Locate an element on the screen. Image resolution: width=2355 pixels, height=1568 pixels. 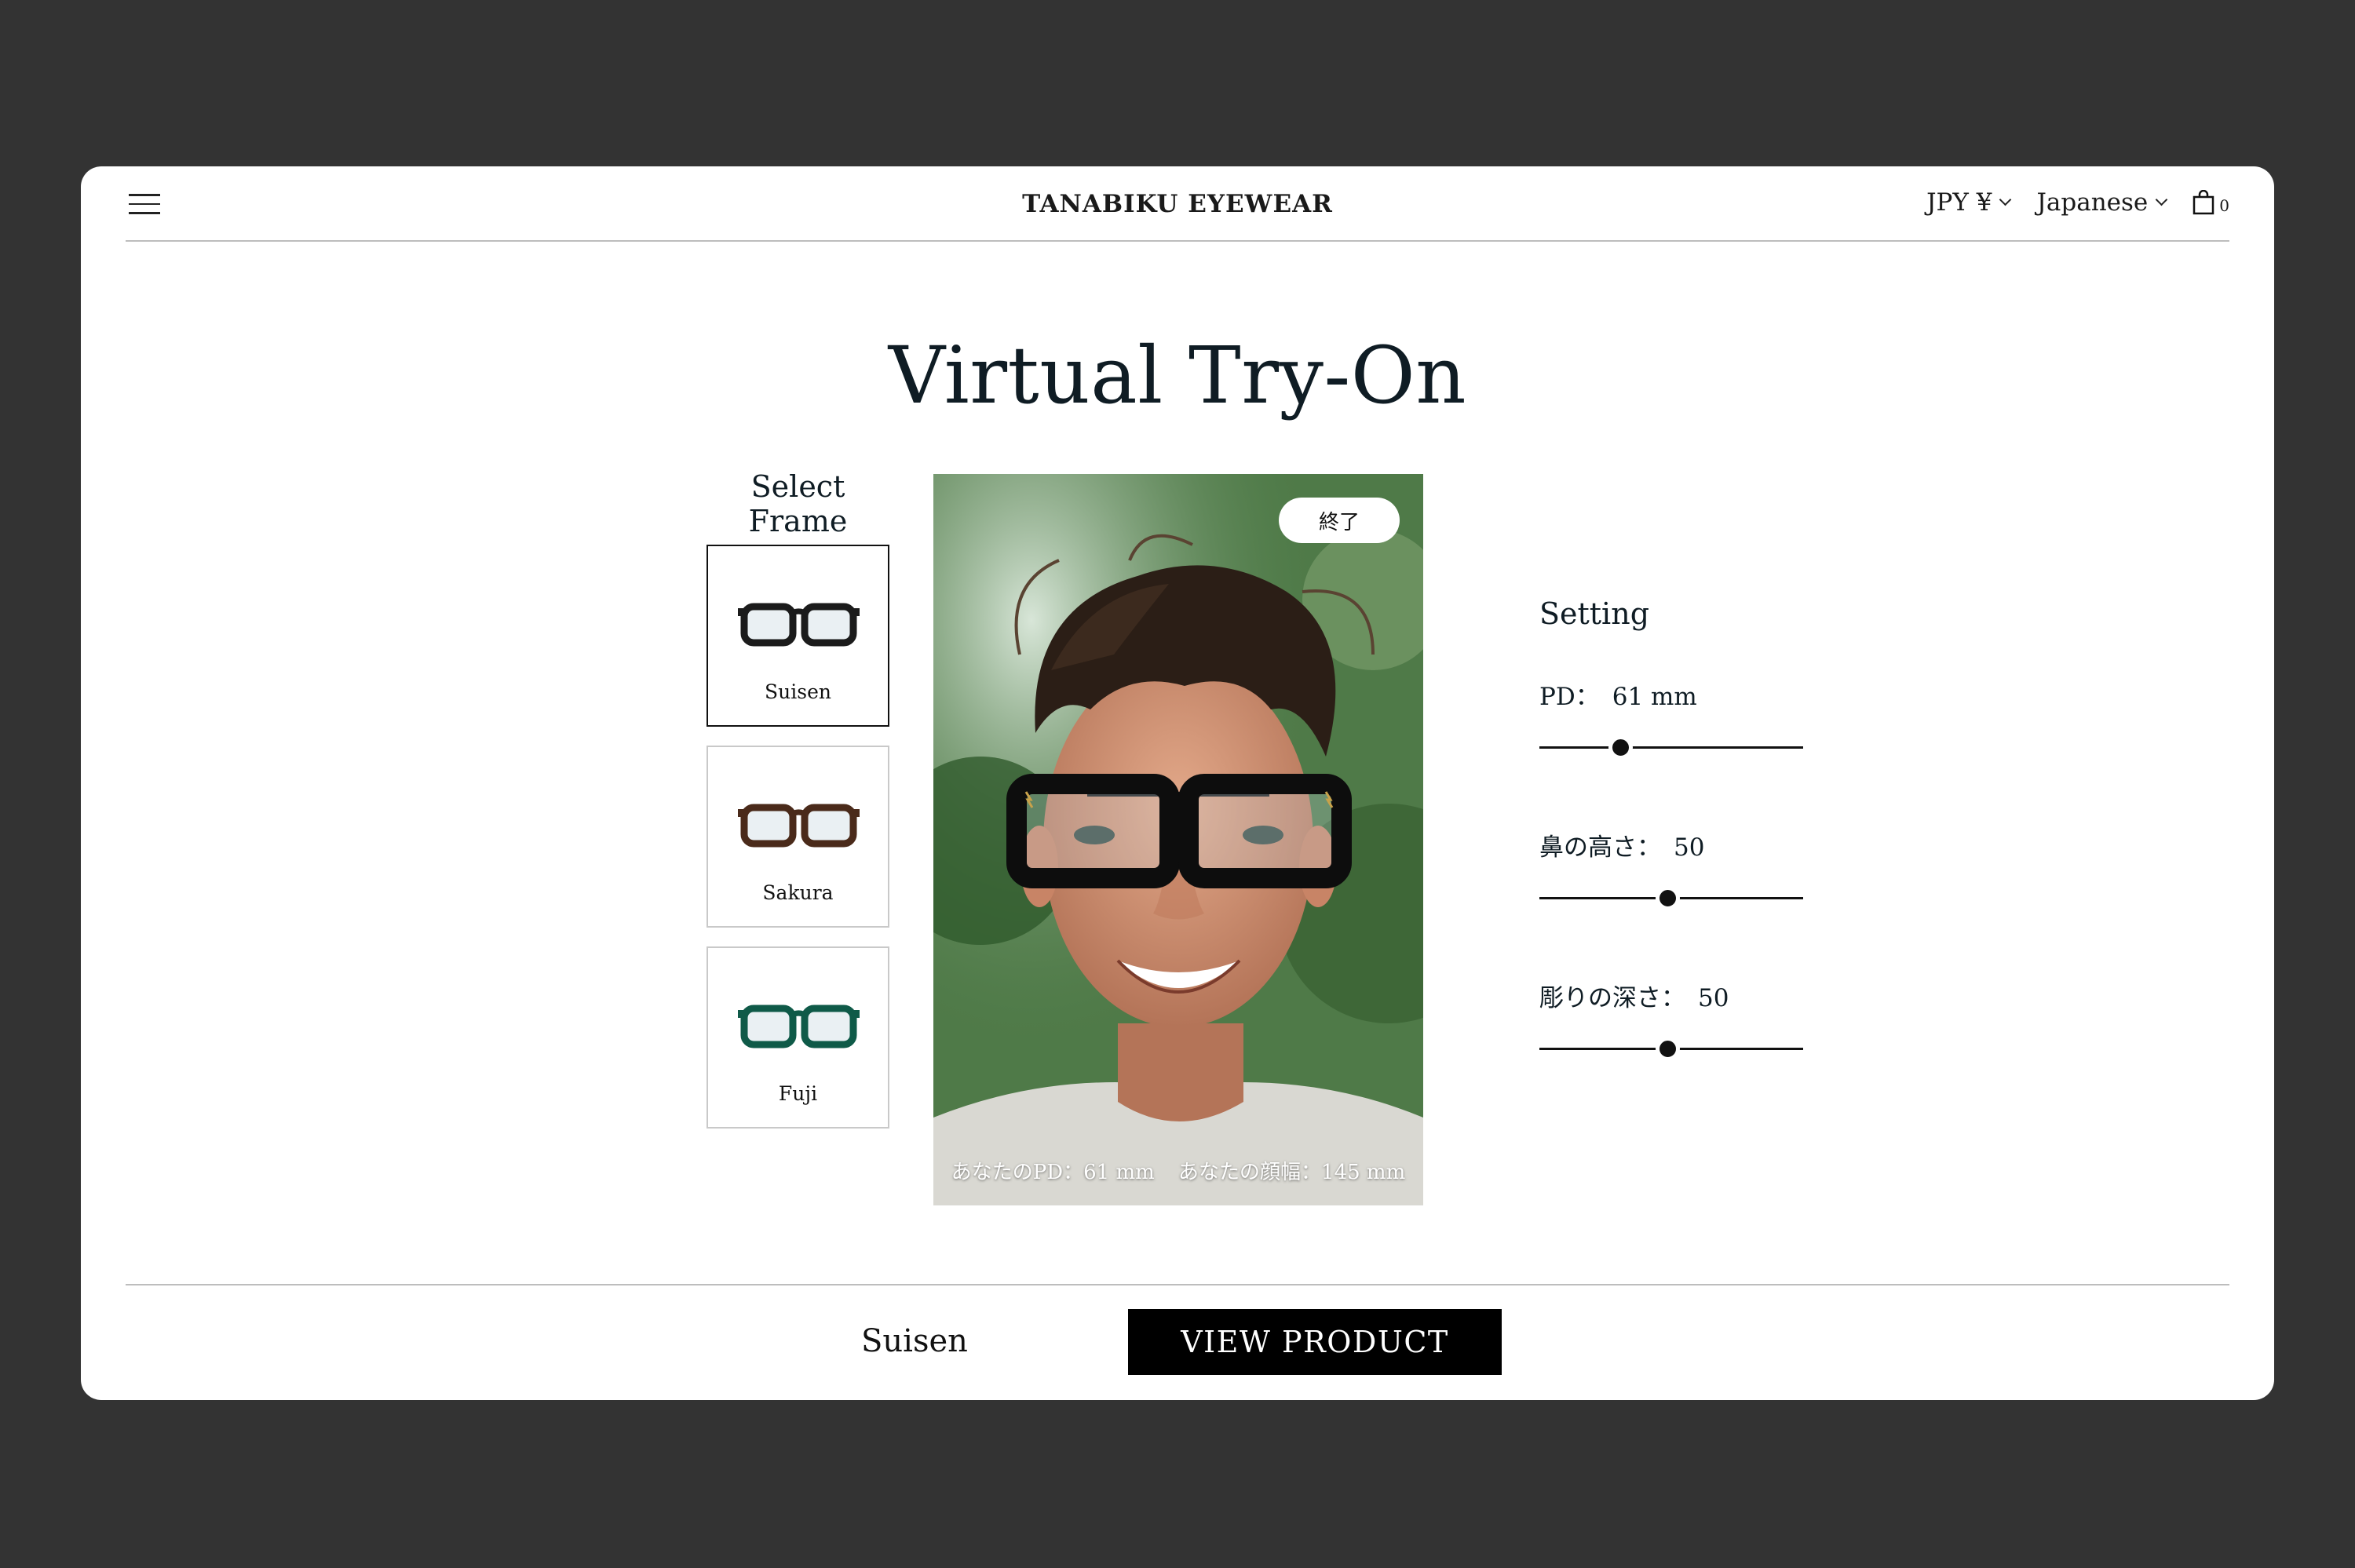
portrait-image is located at coordinates (1178, 839).